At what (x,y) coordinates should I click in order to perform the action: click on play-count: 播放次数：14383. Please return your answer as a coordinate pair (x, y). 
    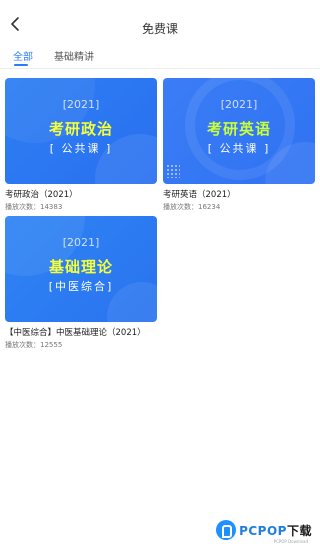
    Looking at the image, I should click on (34, 207).